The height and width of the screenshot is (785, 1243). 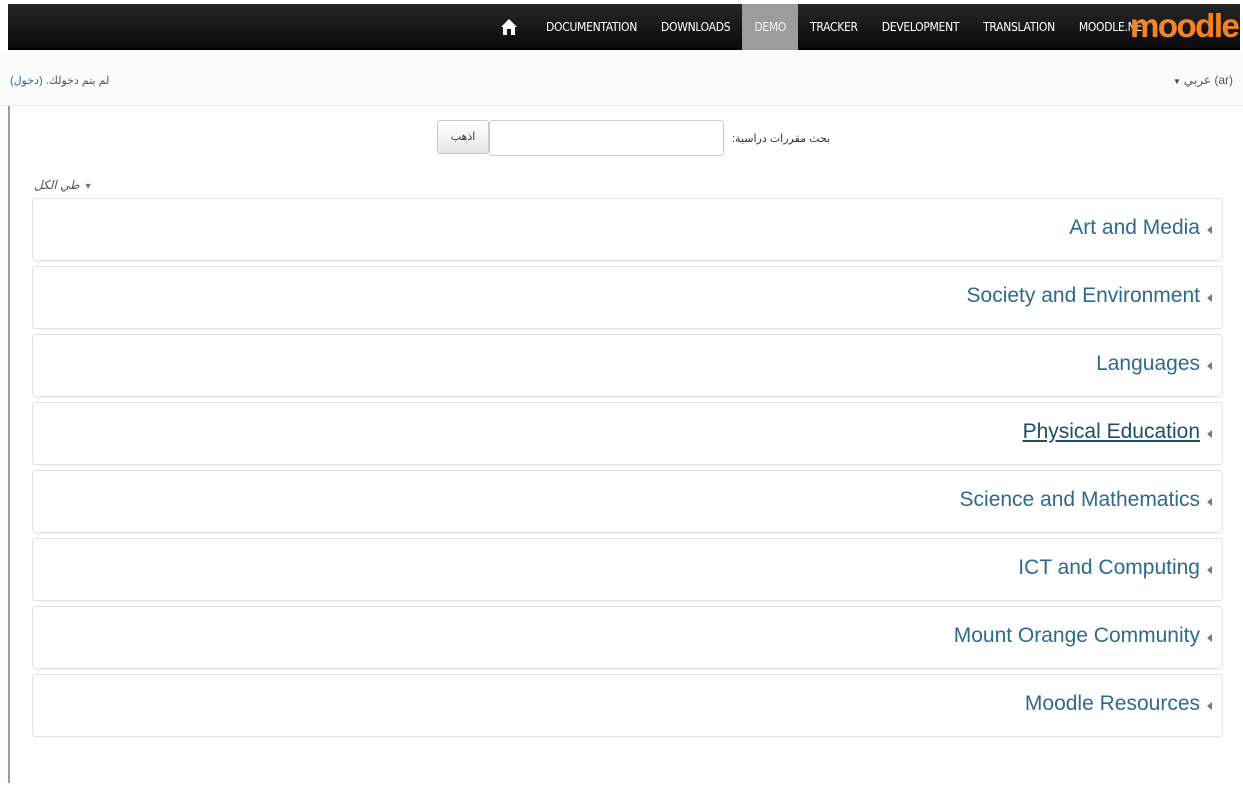 I want to click on caret-down-icon: ▼, so click(x=1176, y=81).